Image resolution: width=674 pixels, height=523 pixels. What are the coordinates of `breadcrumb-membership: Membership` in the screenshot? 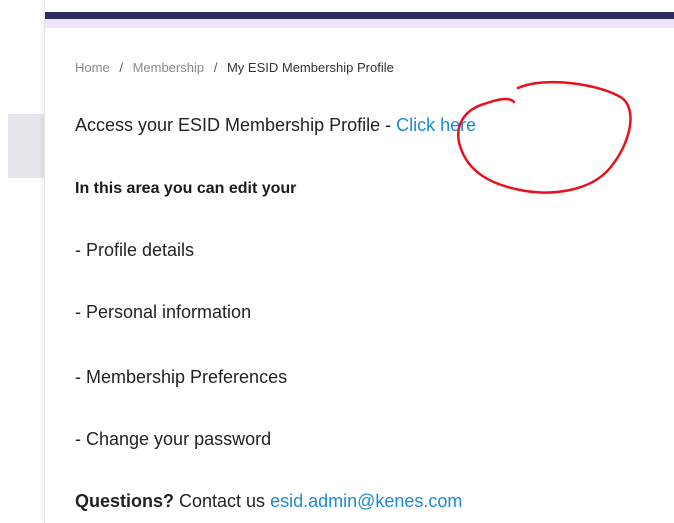 It's located at (169, 67).